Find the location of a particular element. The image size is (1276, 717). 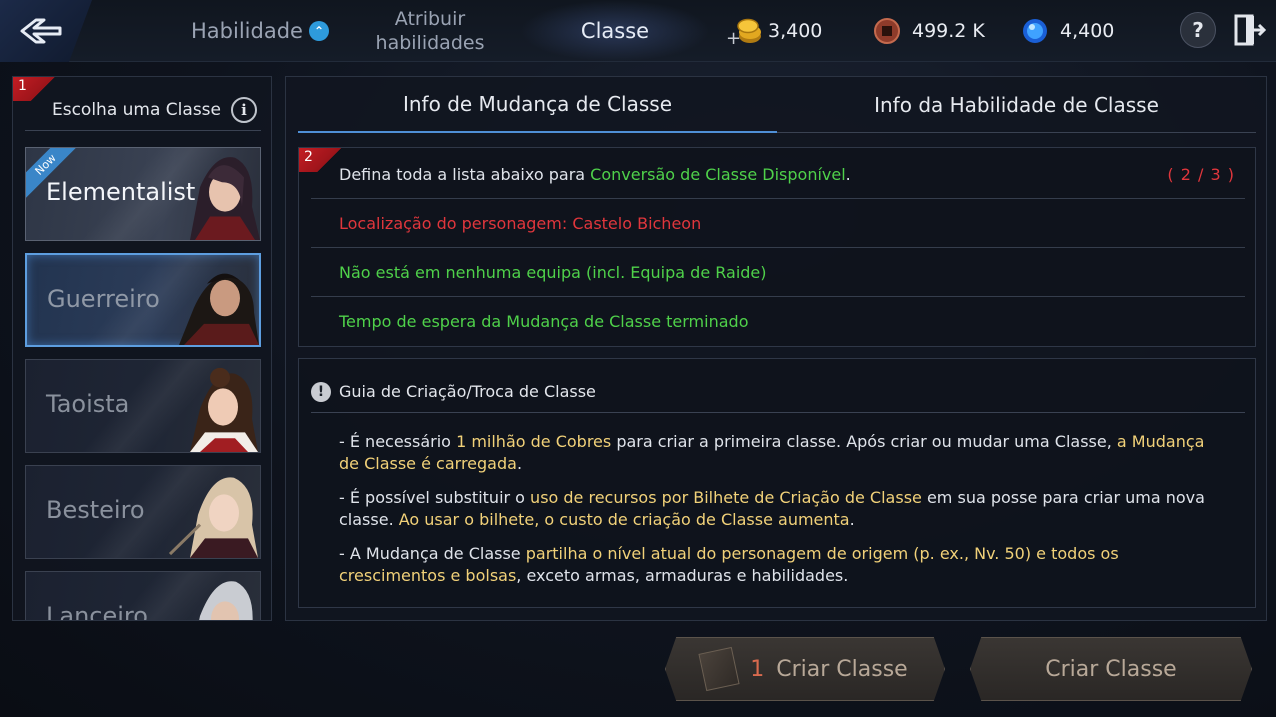

copper-currency: 499.2 K is located at coordinates (928, 31).